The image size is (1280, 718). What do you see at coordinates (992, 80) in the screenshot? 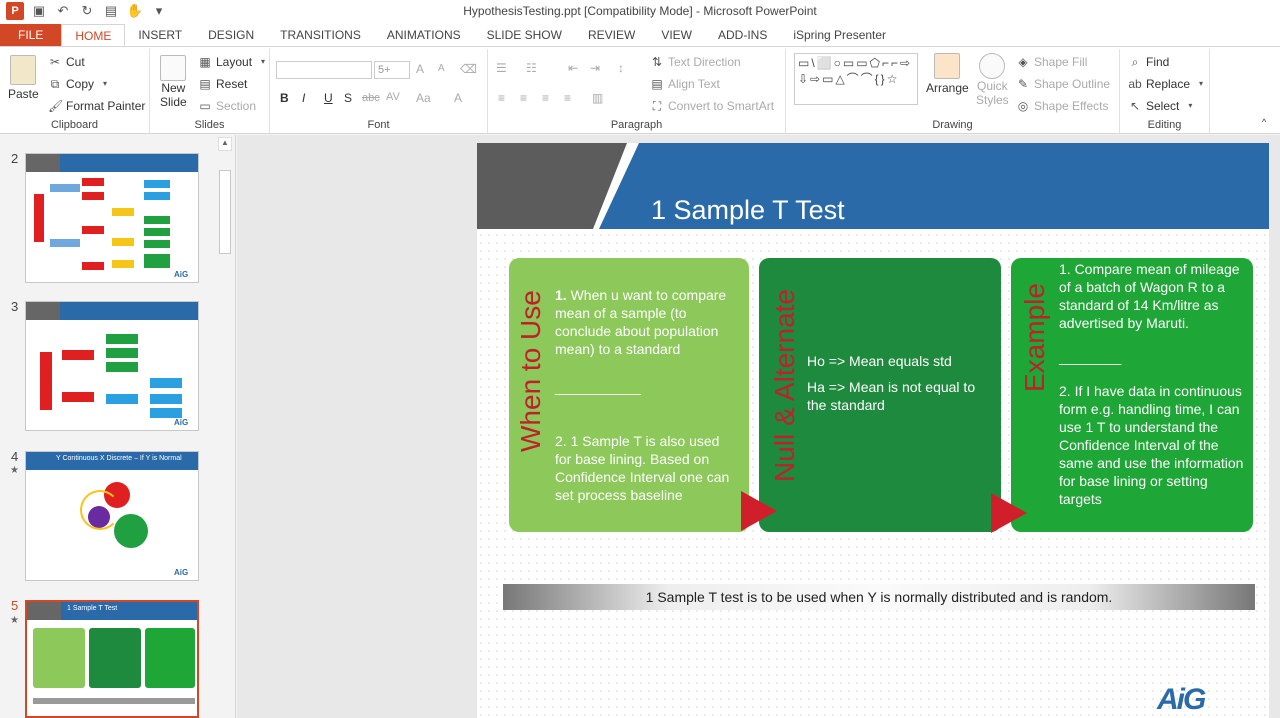
I see `quick-styles-button: Quick Styles` at bounding box center [992, 80].